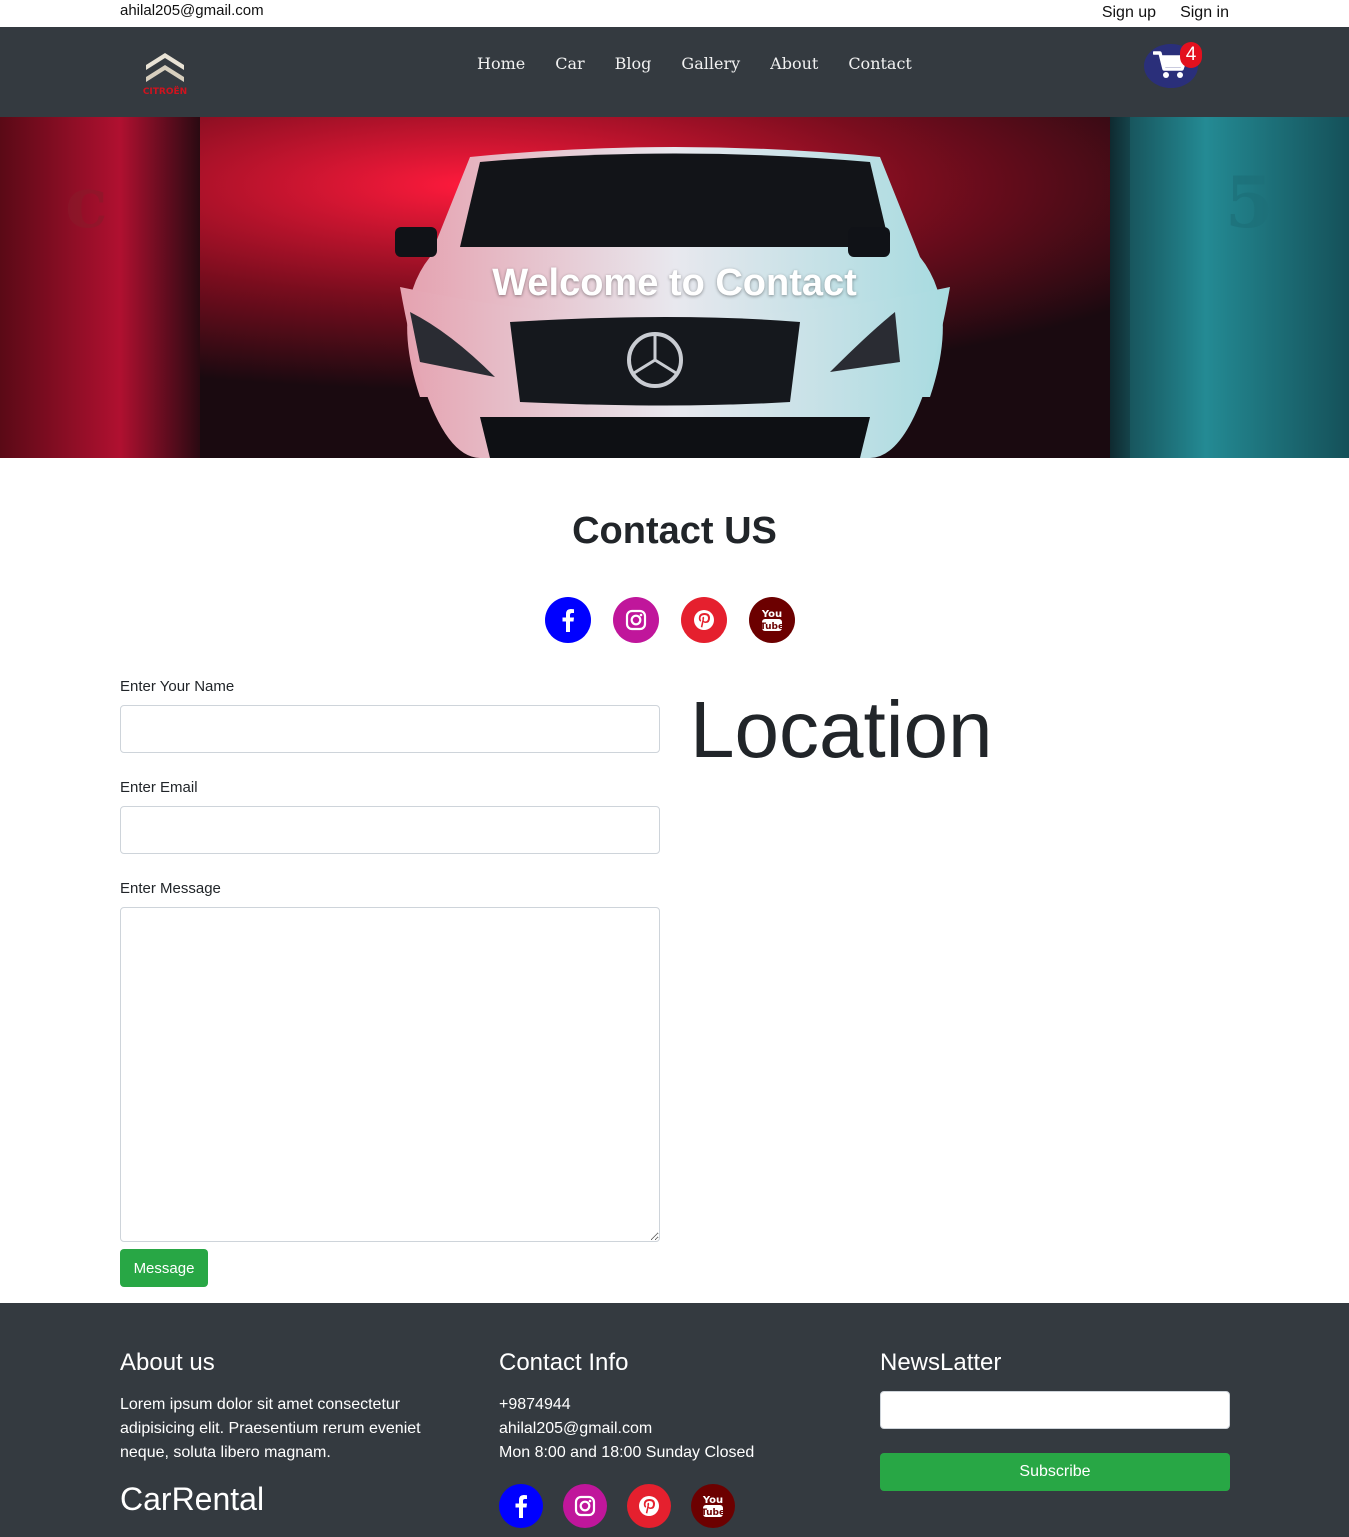 This screenshot has width=1349, height=1537. I want to click on social-links: You Tube, so click(670, 620).